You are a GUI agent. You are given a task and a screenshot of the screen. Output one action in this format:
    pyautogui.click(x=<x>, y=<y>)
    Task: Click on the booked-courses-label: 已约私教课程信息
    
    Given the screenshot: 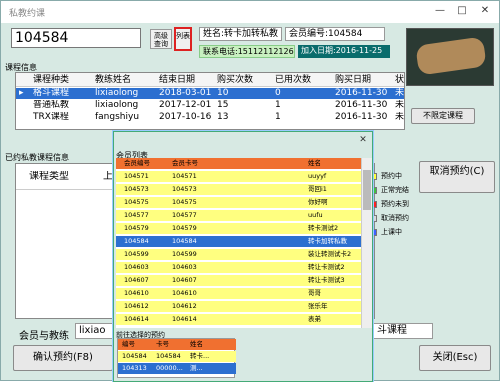 What is the action you would take?
    pyautogui.click(x=37, y=157)
    